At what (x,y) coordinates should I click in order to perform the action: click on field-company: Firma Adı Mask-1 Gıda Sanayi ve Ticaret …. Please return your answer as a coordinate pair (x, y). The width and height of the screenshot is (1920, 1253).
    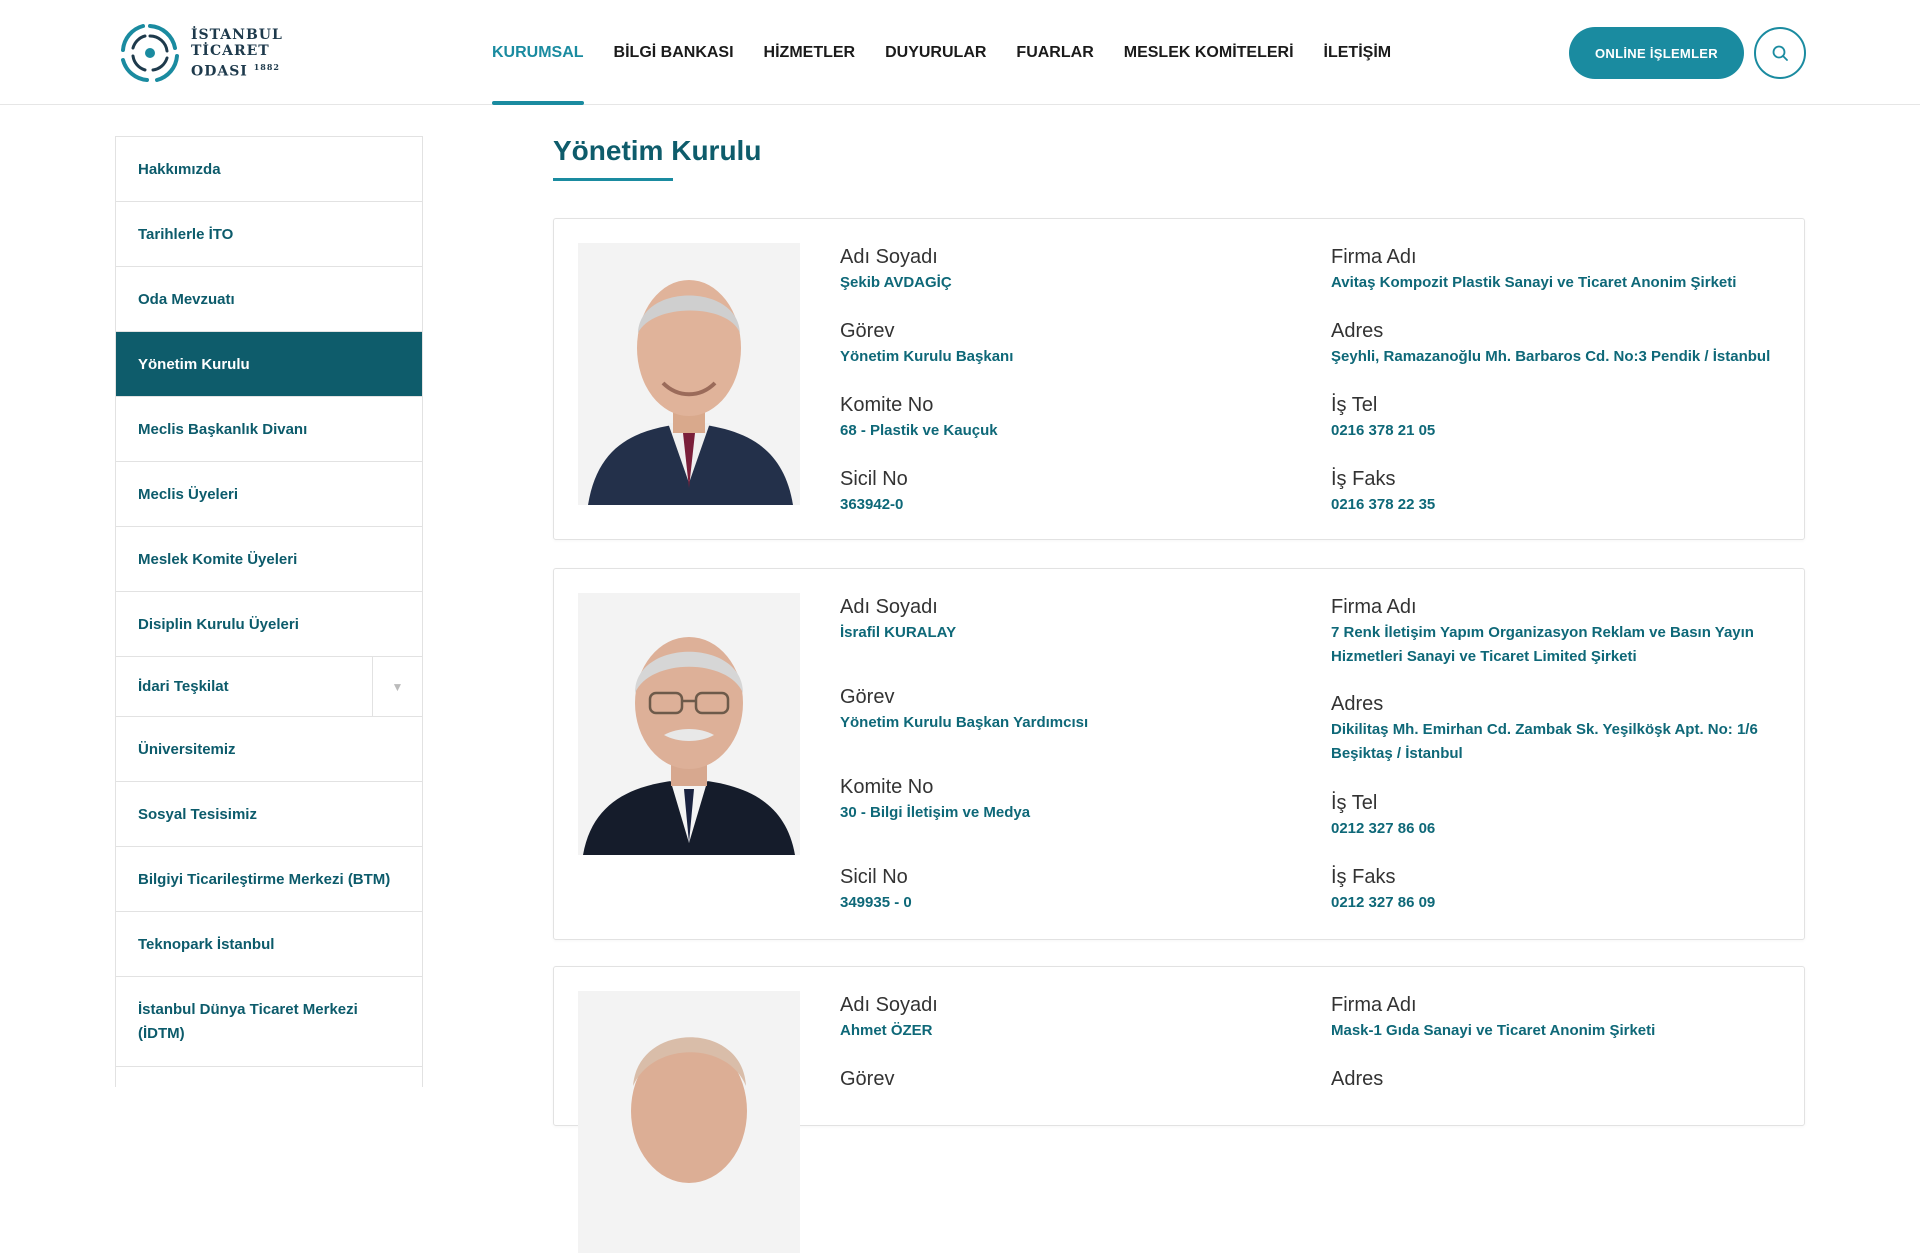
    Looking at the image, I should click on (1561, 1018).